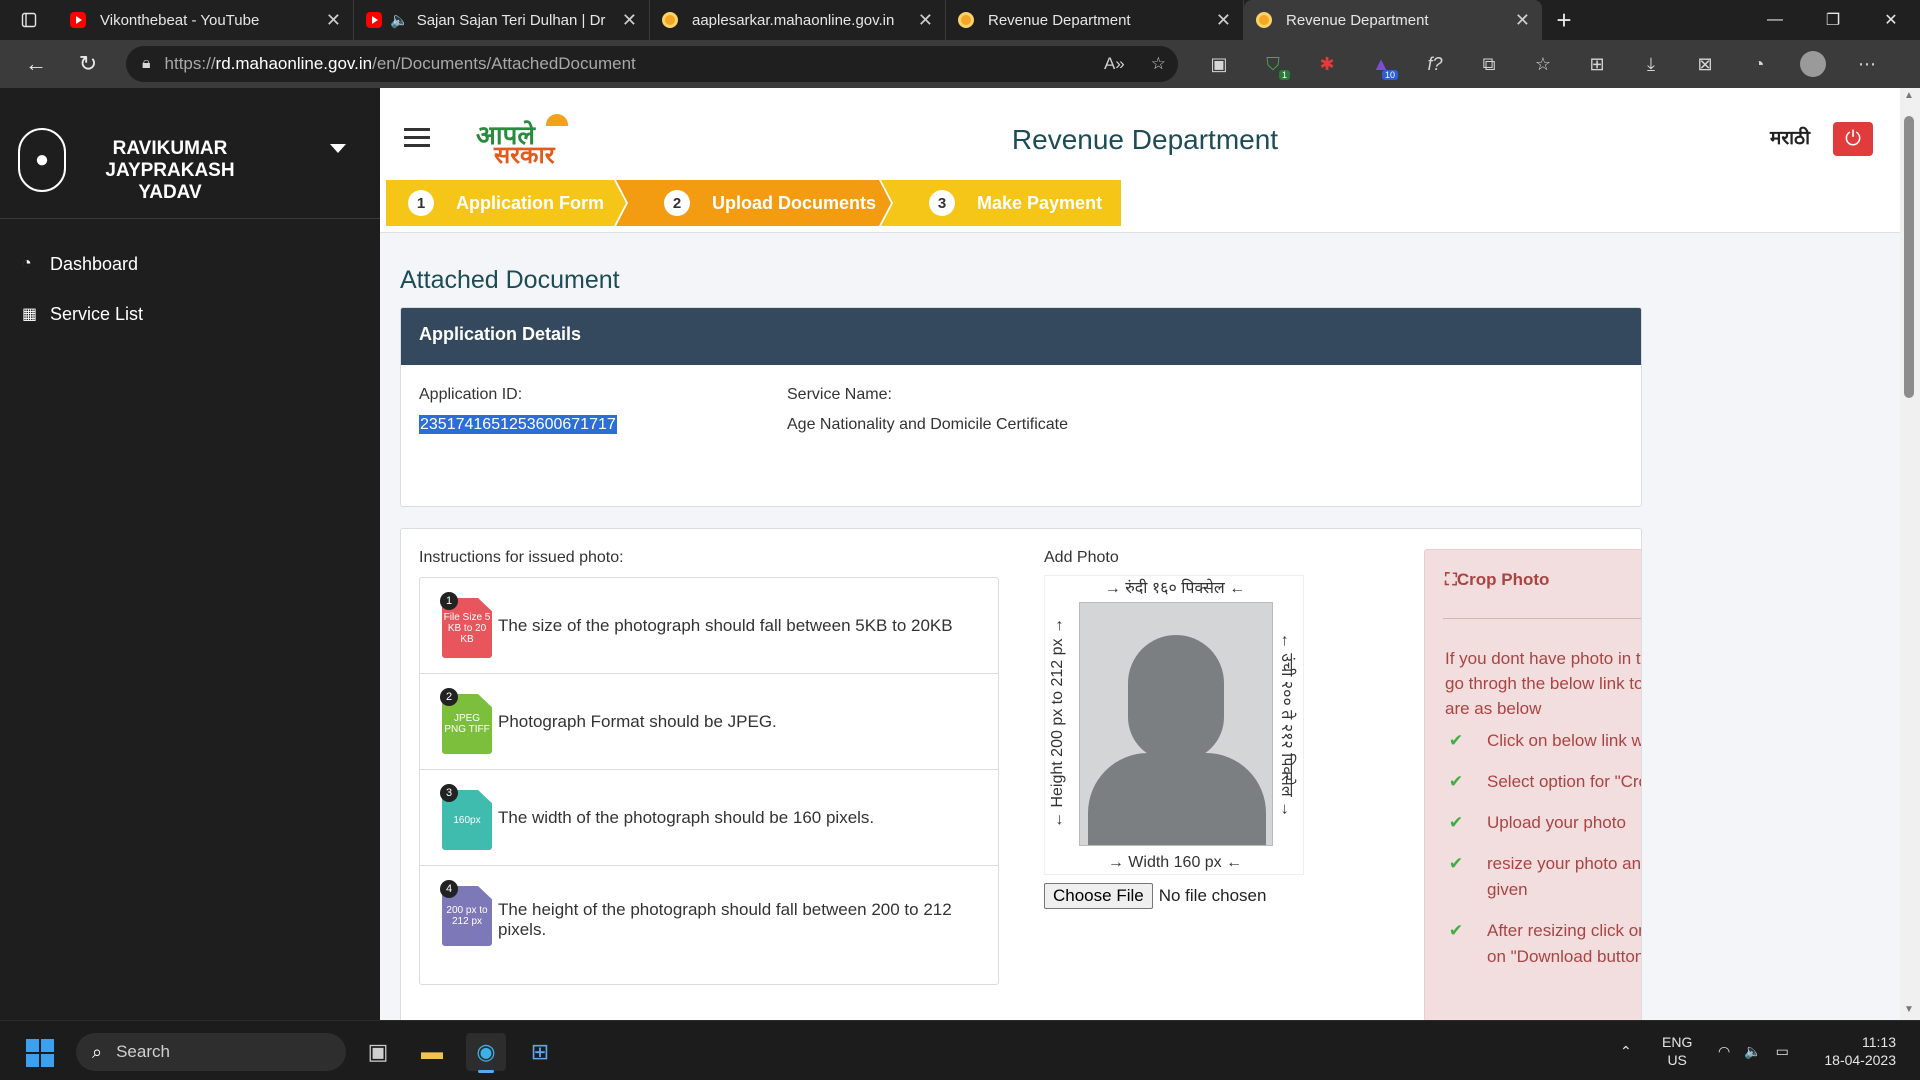 The height and width of the screenshot is (1080, 1920). Describe the element at coordinates (40, 1053) in the screenshot. I see `windows-start-icon` at that location.